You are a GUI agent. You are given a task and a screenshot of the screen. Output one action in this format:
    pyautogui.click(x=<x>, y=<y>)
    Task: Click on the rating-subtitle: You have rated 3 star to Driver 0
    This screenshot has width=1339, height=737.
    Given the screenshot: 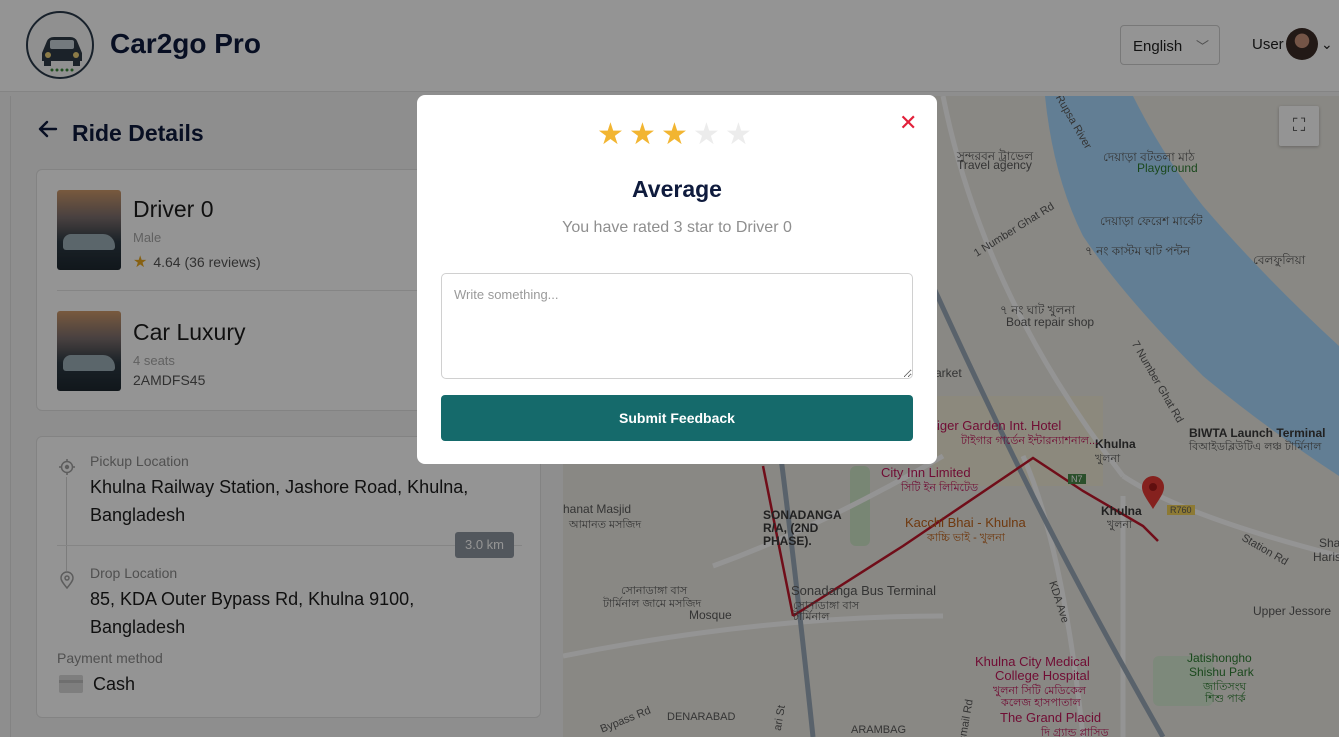 What is the action you would take?
    pyautogui.click(x=677, y=227)
    